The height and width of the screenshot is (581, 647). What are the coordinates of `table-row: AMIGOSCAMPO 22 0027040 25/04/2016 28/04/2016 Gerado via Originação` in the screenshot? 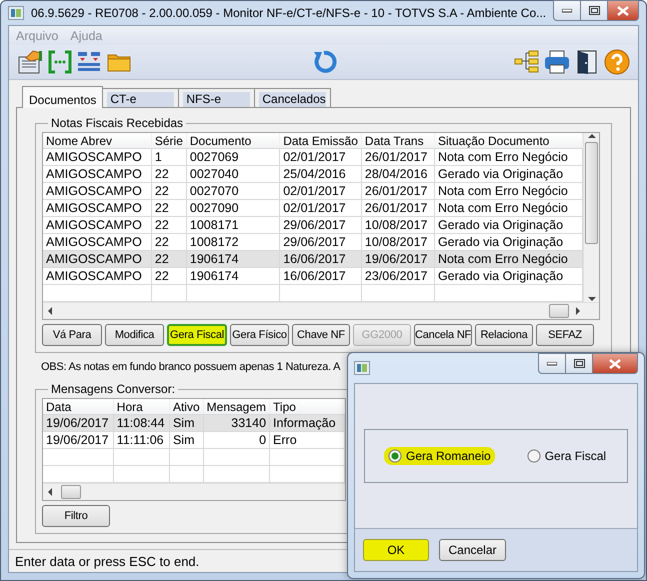 It's located at (312, 174).